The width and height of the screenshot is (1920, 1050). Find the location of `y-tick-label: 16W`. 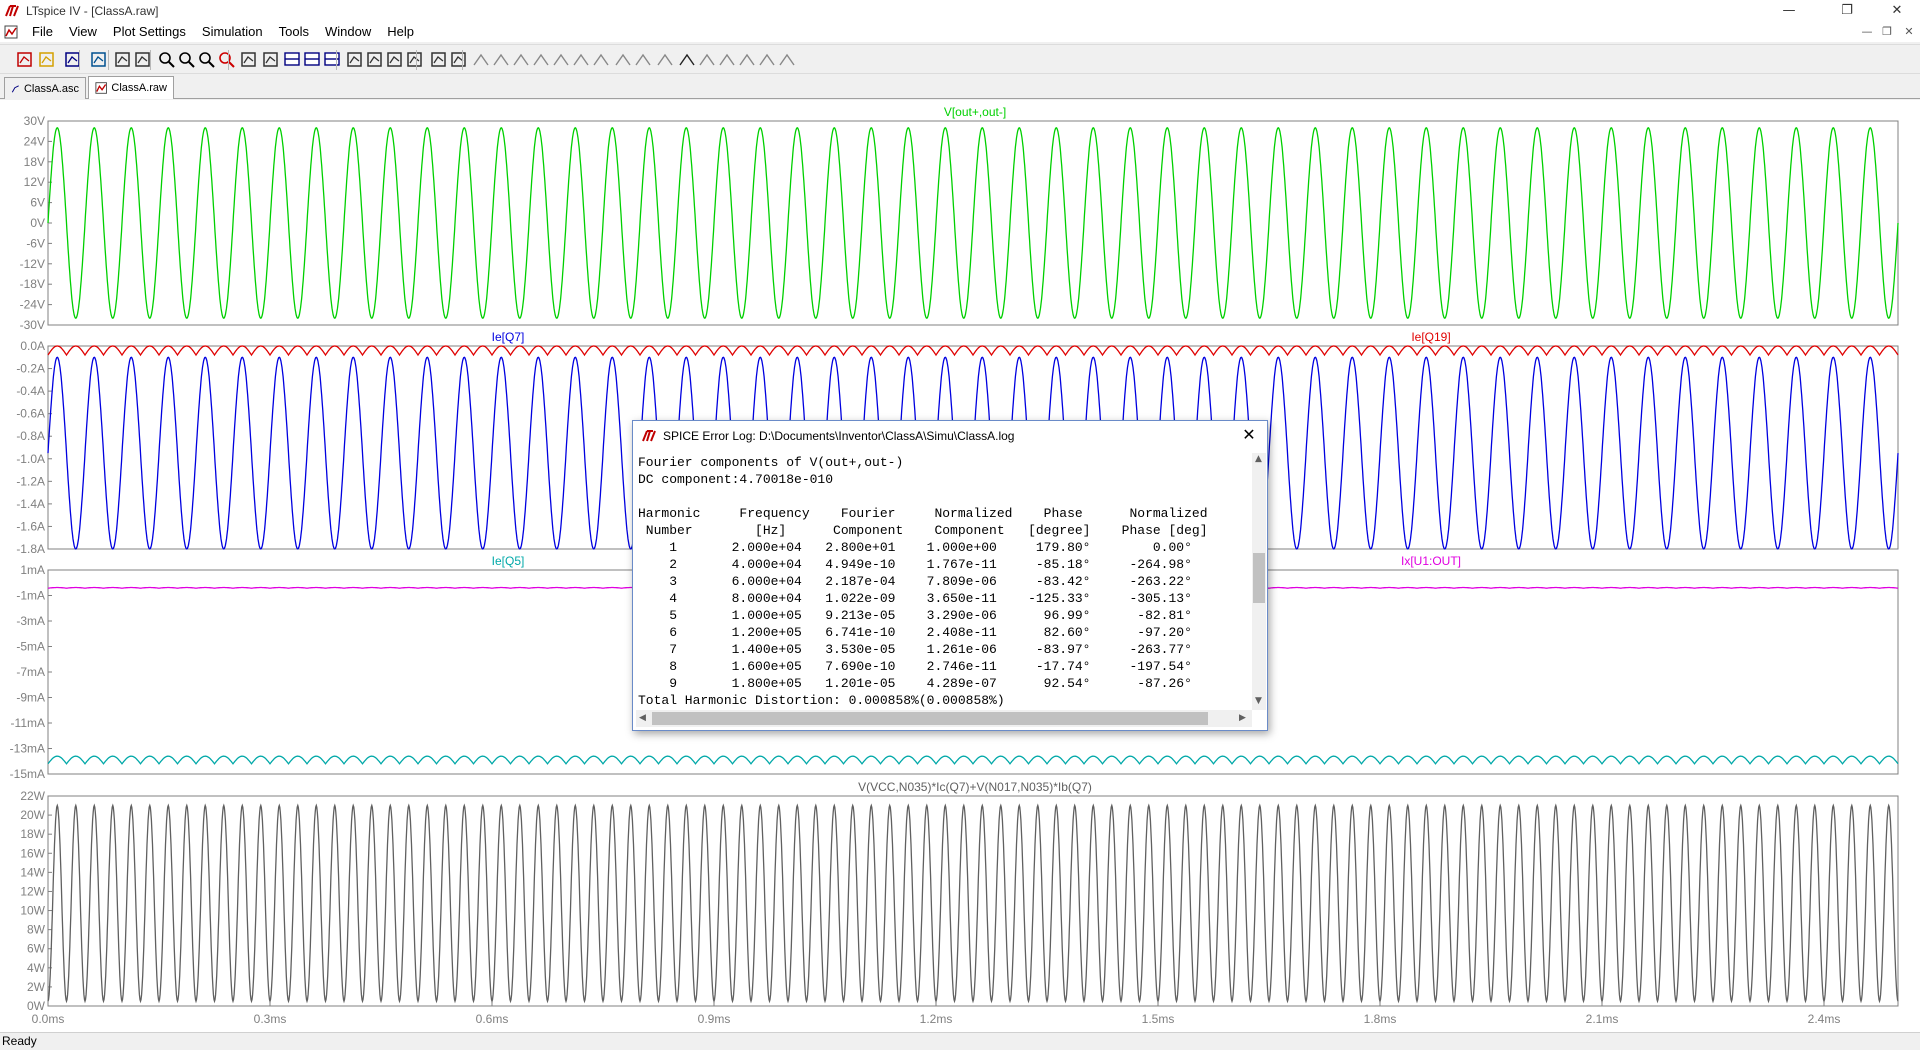

y-tick-label: 16W is located at coordinates (32, 853).